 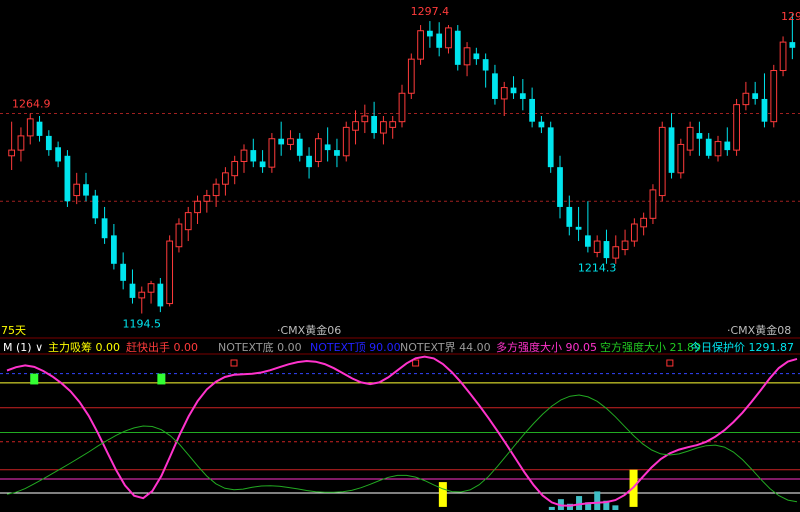 I want to click on indicator-item: NOTEXT底 0.00, so click(x=260, y=347).